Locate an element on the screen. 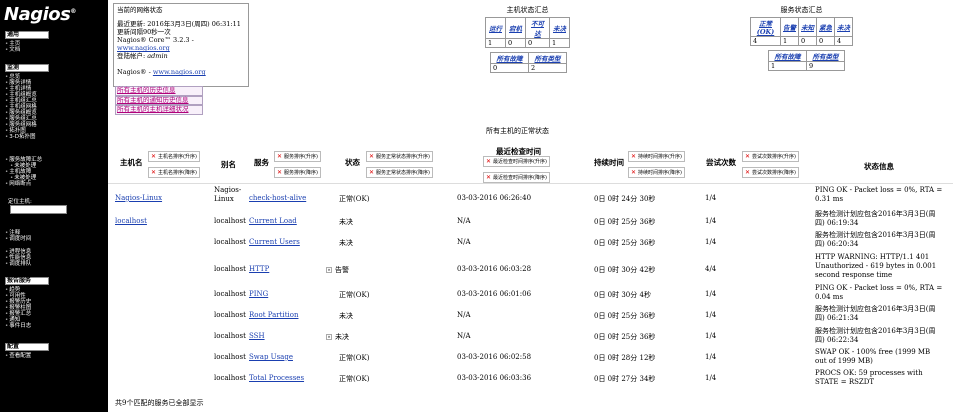 This screenshot has height=412, width=953. host-total-pending-link: 未决 is located at coordinates (559, 29).